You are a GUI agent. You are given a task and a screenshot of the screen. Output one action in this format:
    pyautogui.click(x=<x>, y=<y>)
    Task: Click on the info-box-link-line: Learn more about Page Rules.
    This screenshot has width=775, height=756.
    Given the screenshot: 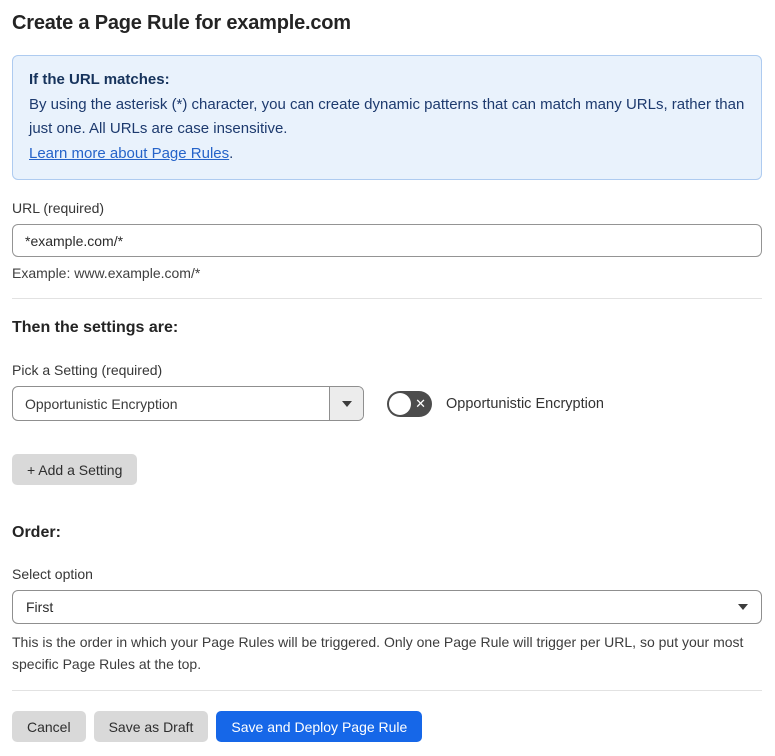 What is the action you would take?
    pyautogui.click(x=387, y=154)
    